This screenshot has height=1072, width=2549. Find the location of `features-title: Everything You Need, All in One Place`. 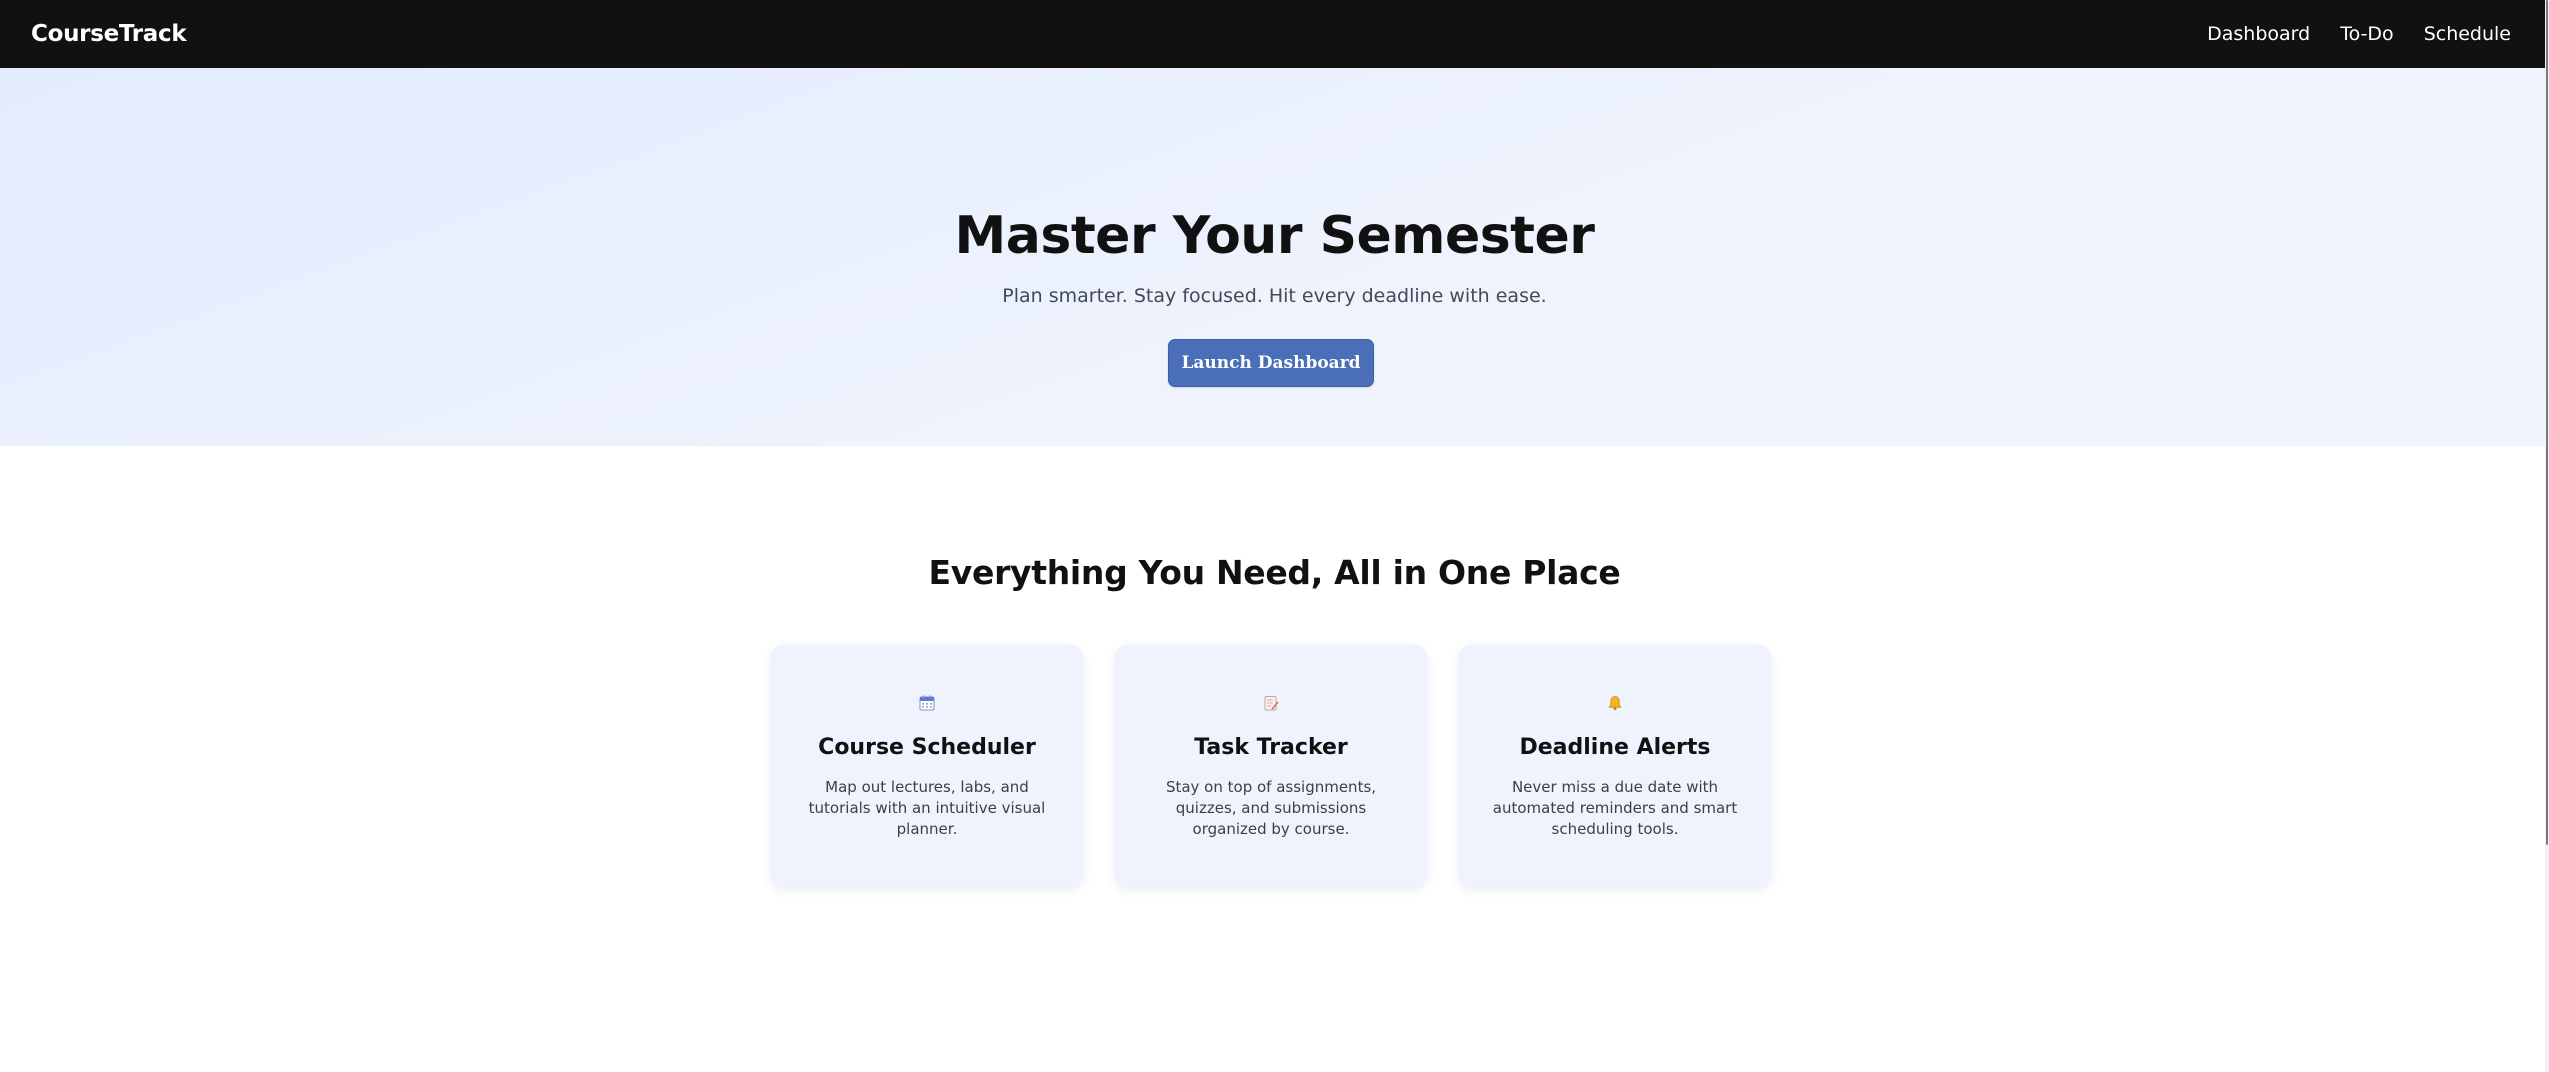

features-title: Everything You Need, All in One Place is located at coordinates (1274, 572).